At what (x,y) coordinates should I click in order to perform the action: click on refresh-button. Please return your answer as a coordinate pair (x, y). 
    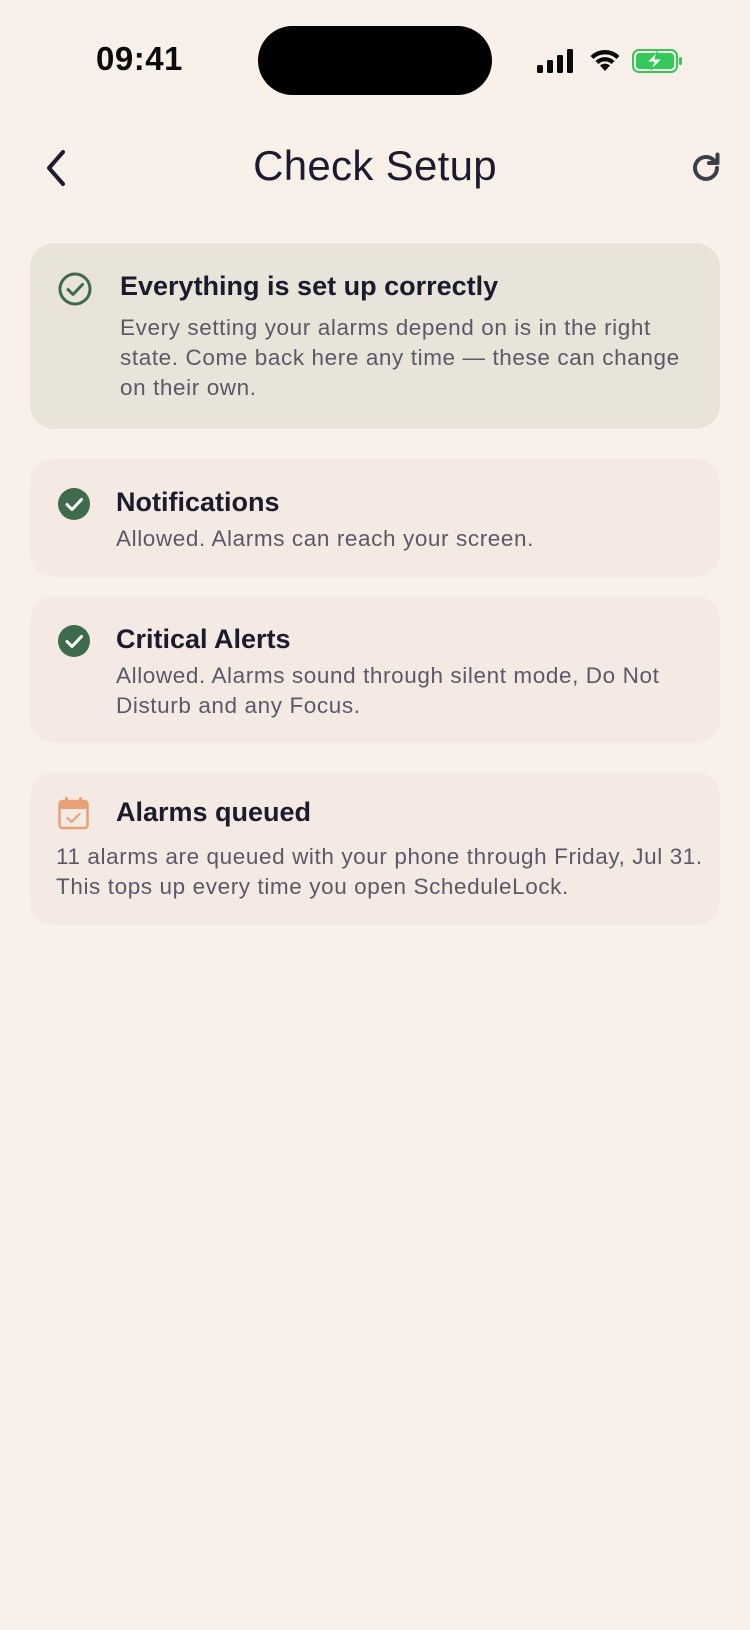
    Looking at the image, I should click on (706, 168).